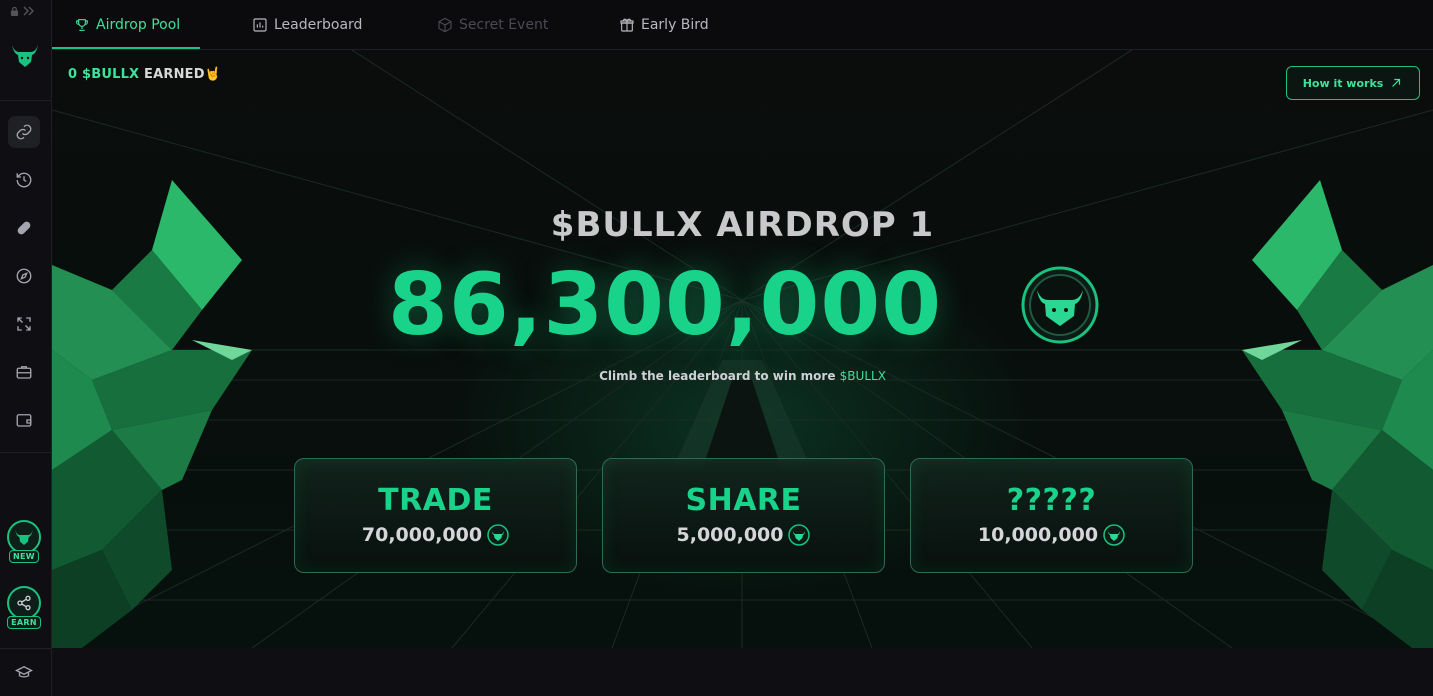  I want to click on reward-card-share: SHARE 5,000,000, so click(743, 515).